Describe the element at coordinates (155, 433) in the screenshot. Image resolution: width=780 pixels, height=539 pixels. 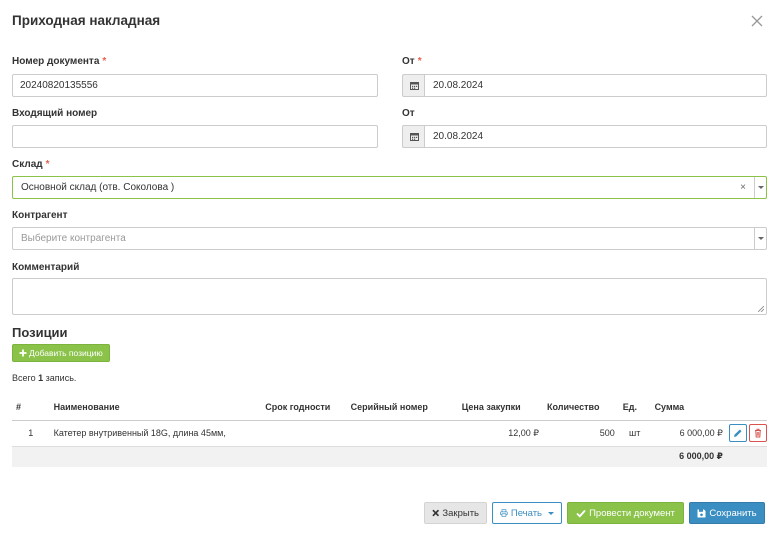
I see `row-name: Катетер внутривенный 18G, длина 45мм,` at that location.